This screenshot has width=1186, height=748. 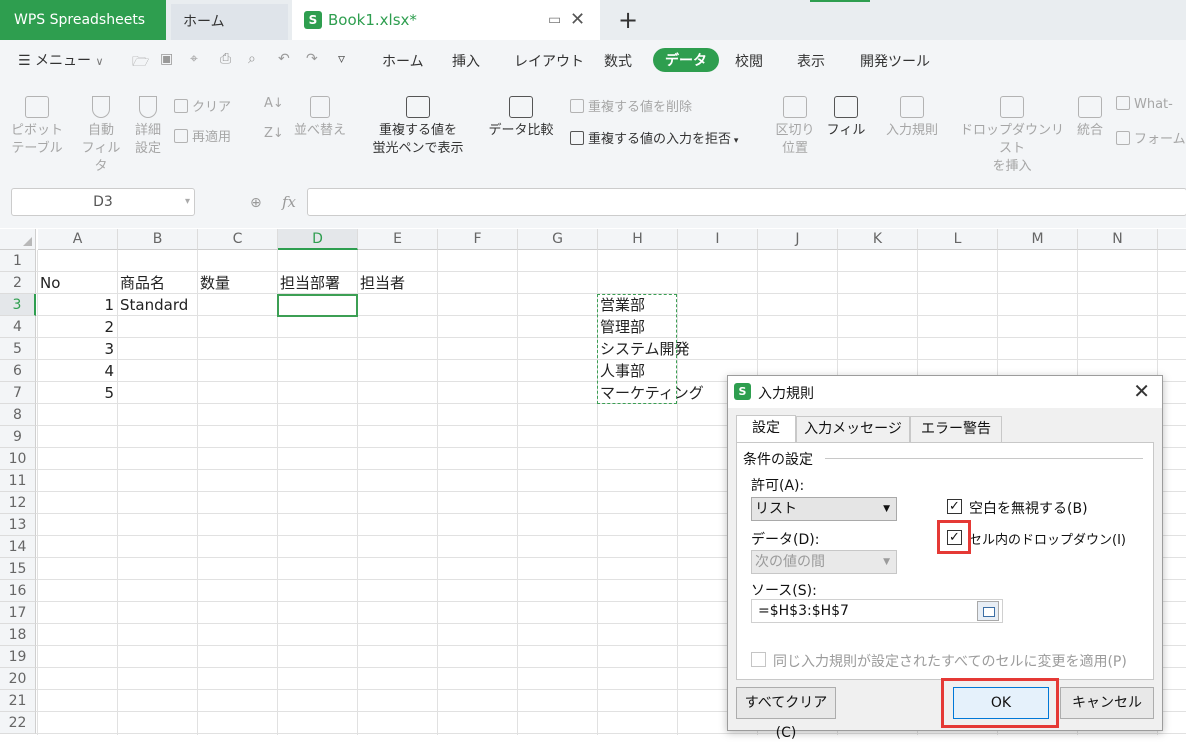 I want to click on row-header-17: 17, so click(x=18, y=613).